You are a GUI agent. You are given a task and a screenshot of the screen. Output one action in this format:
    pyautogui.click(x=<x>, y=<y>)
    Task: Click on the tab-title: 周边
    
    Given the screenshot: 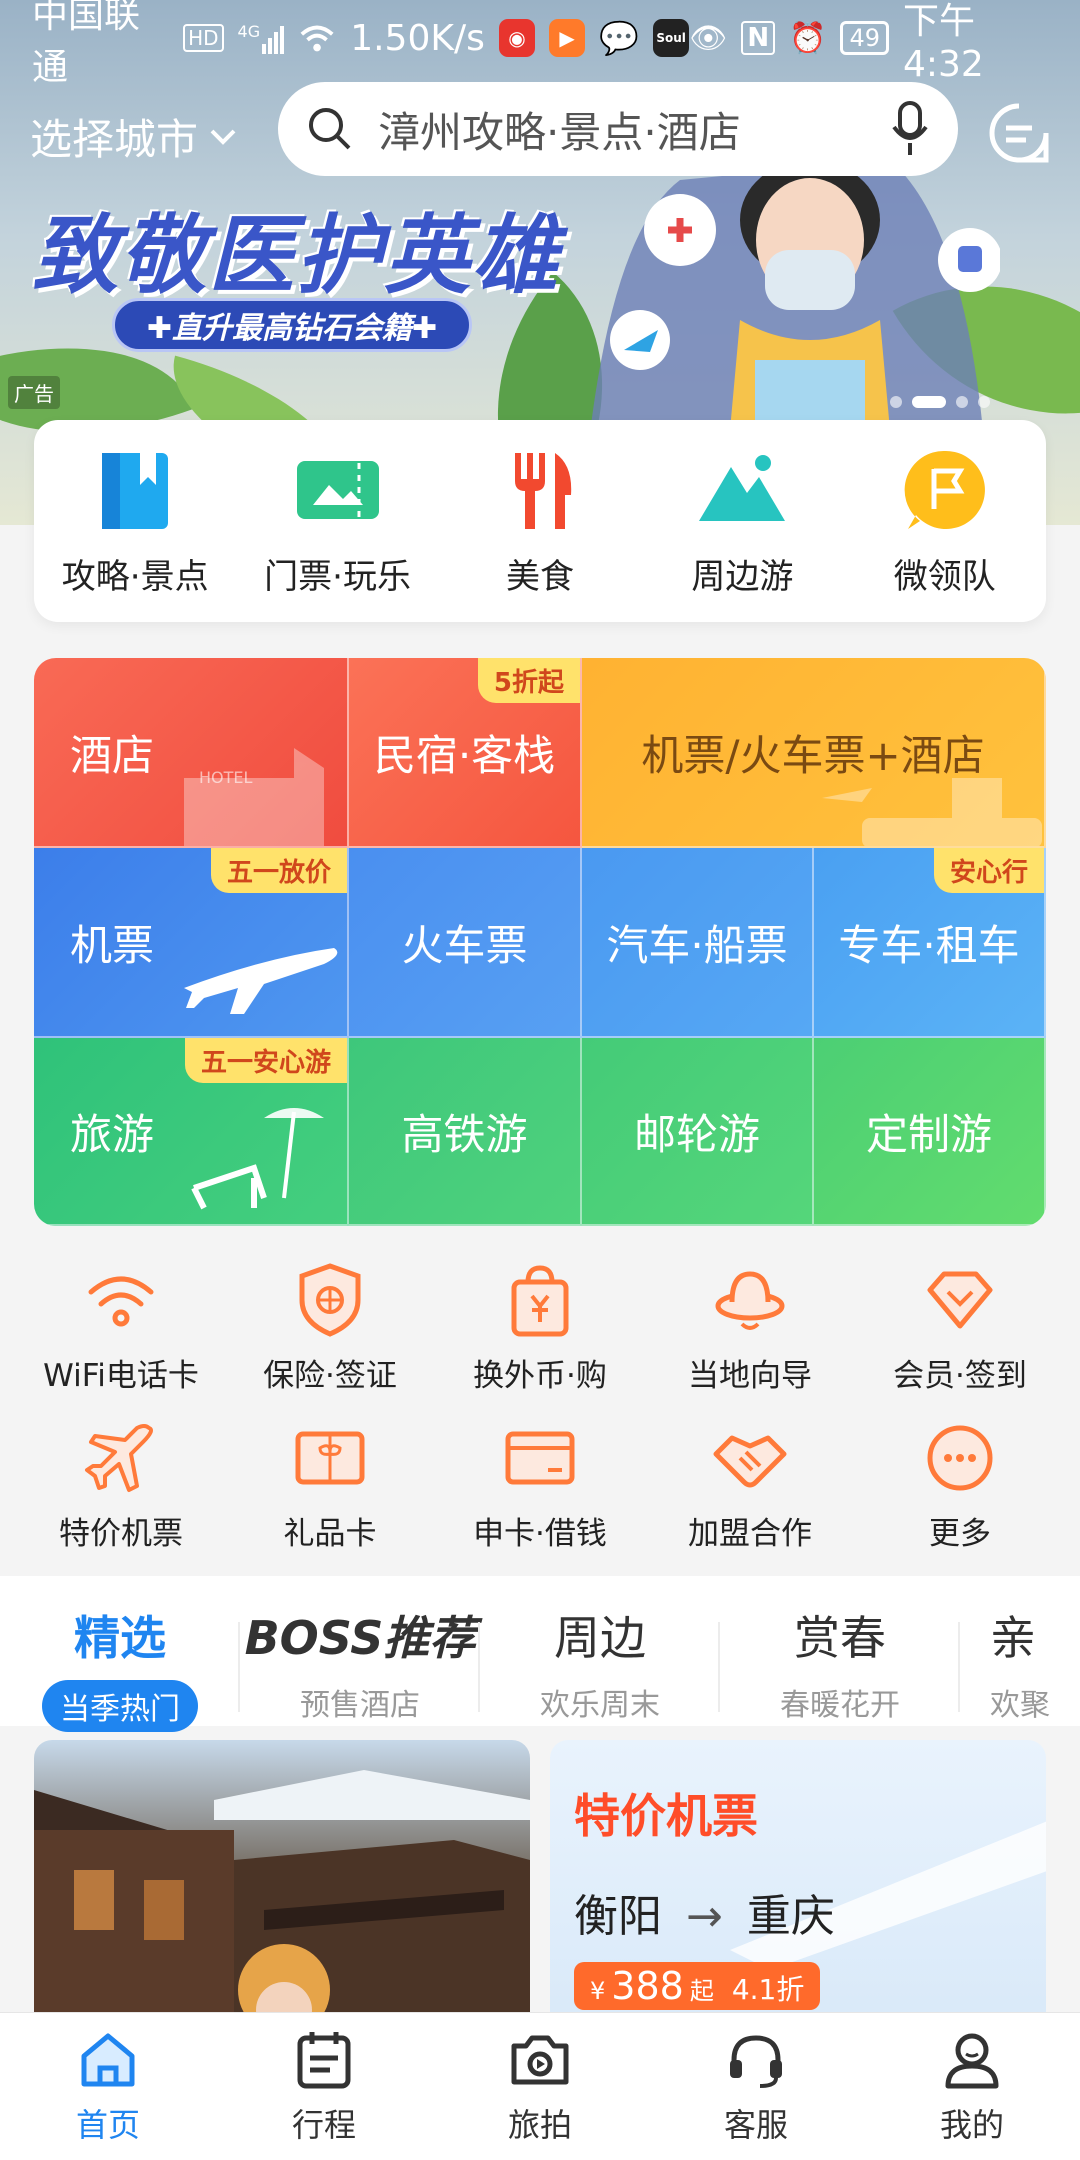 What is the action you would take?
    pyautogui.click(x=600, y=1638)
    